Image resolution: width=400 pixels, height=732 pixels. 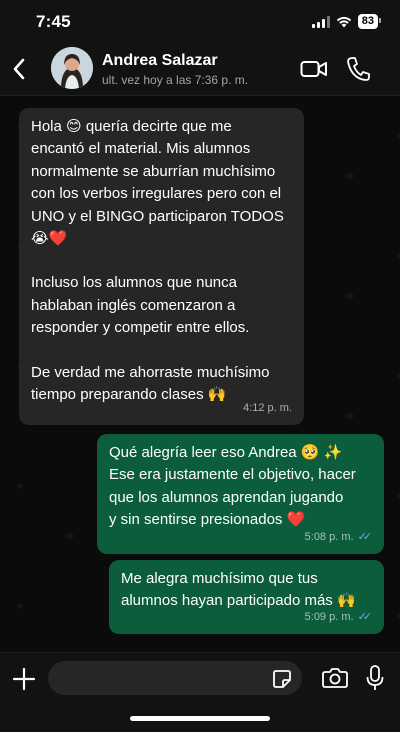 I want to click on message-line: De verdad me ahorraste muchísimo, so click(x=150, y=372).